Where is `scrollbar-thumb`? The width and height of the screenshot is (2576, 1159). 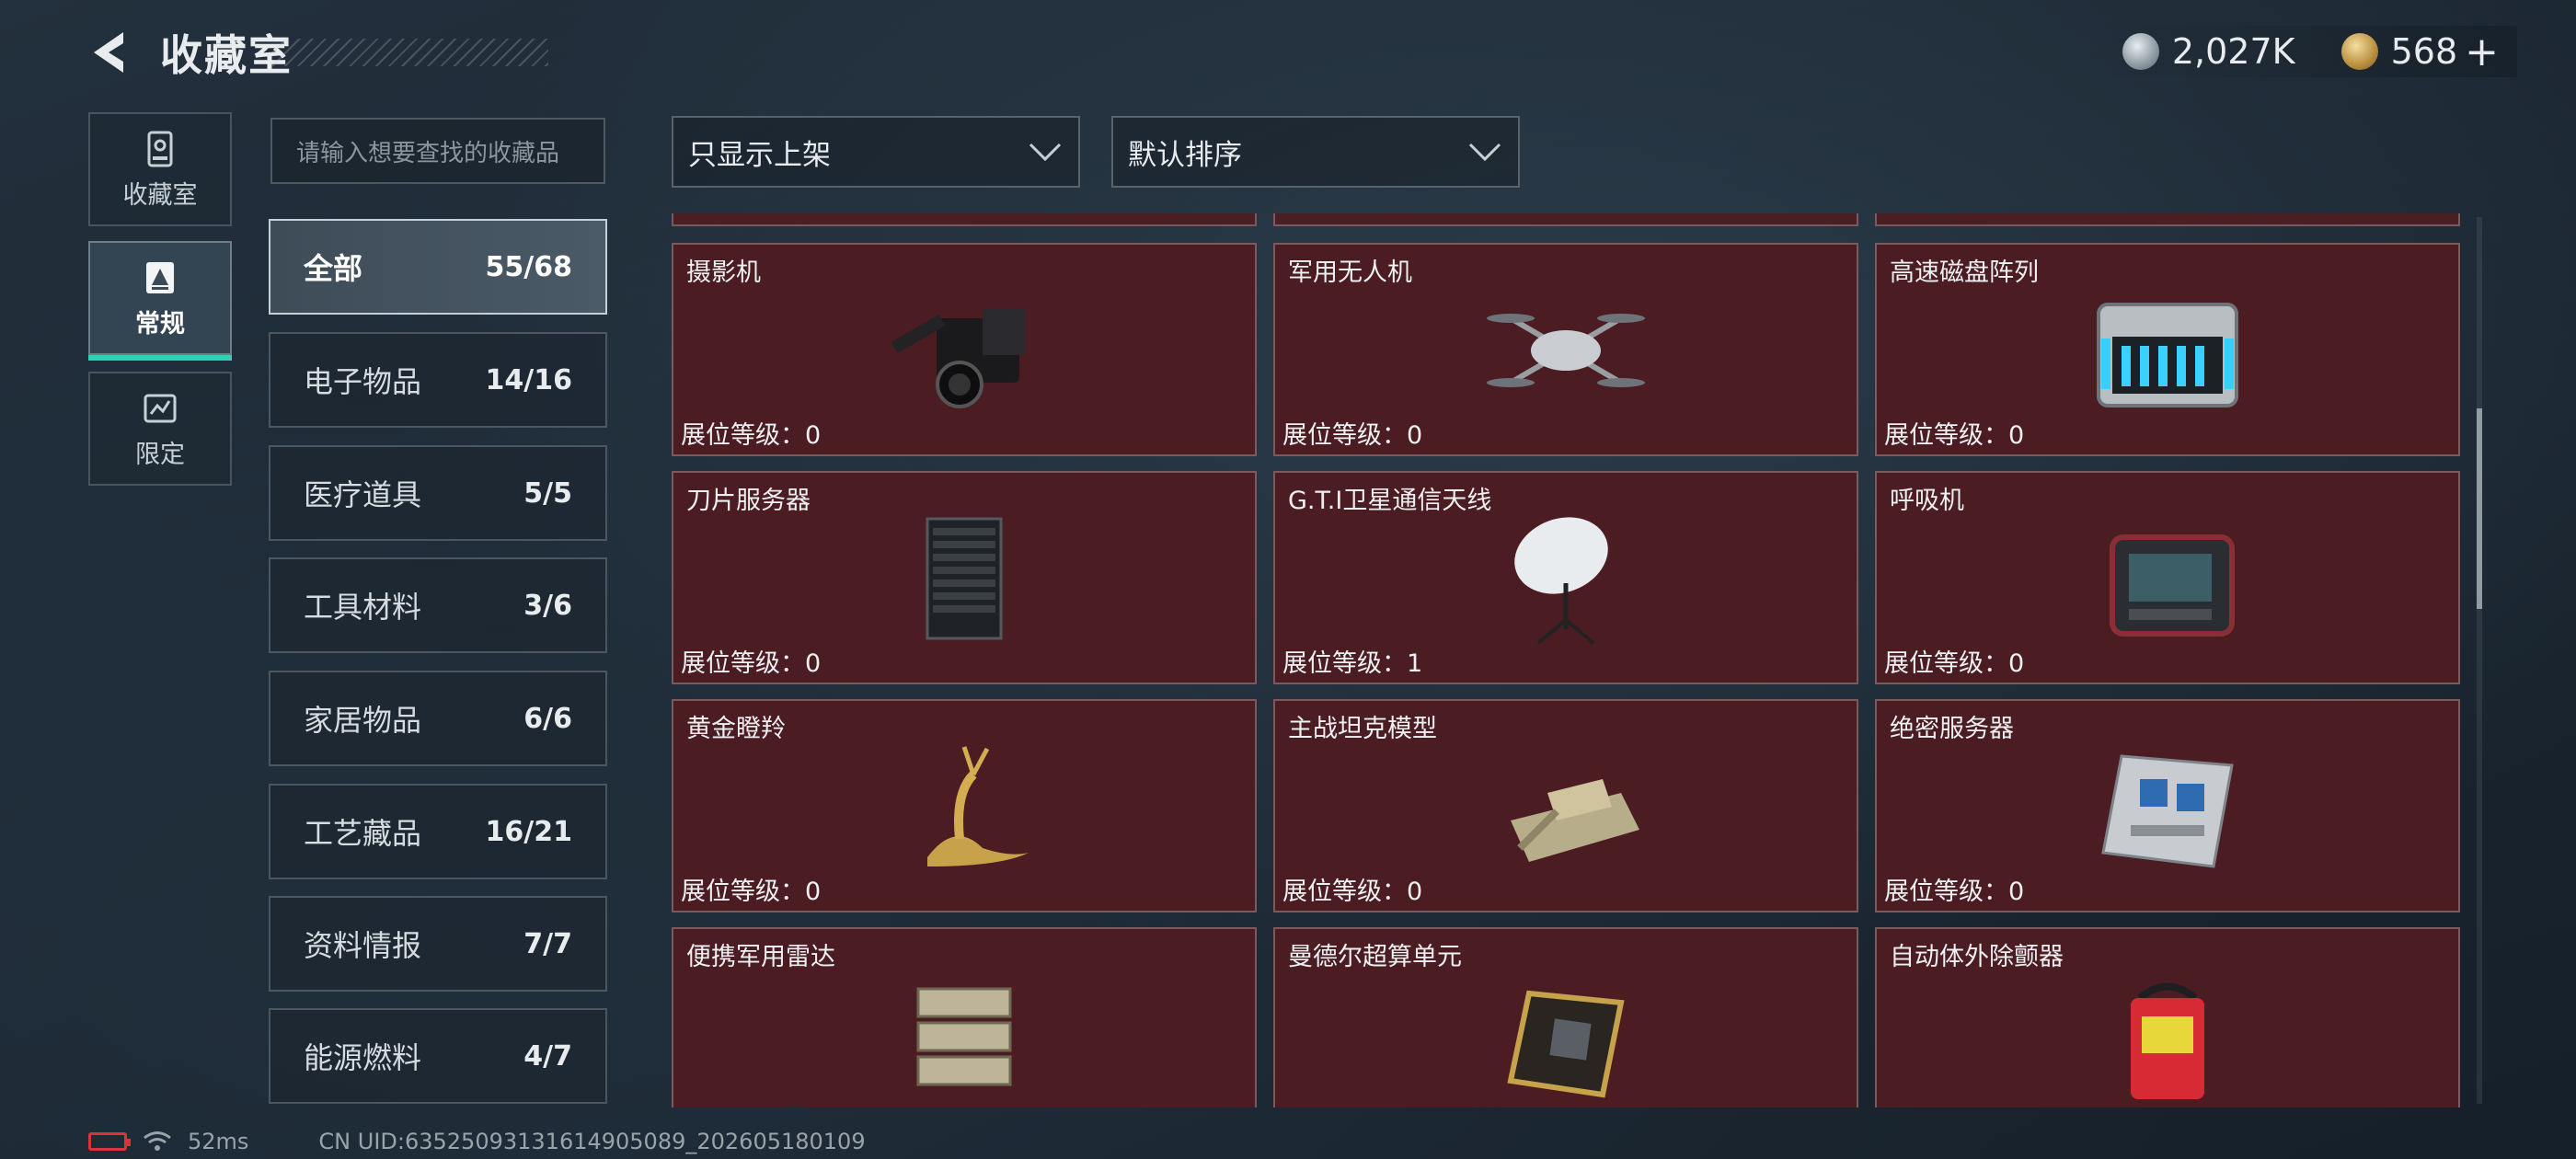 scrollbar-thumb is located at coordinates (2479, 508).